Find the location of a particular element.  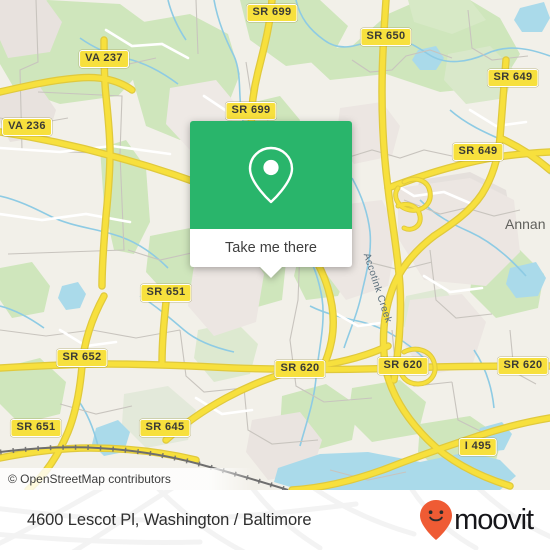

map-pin-icon is located at coordinates (271, 175).